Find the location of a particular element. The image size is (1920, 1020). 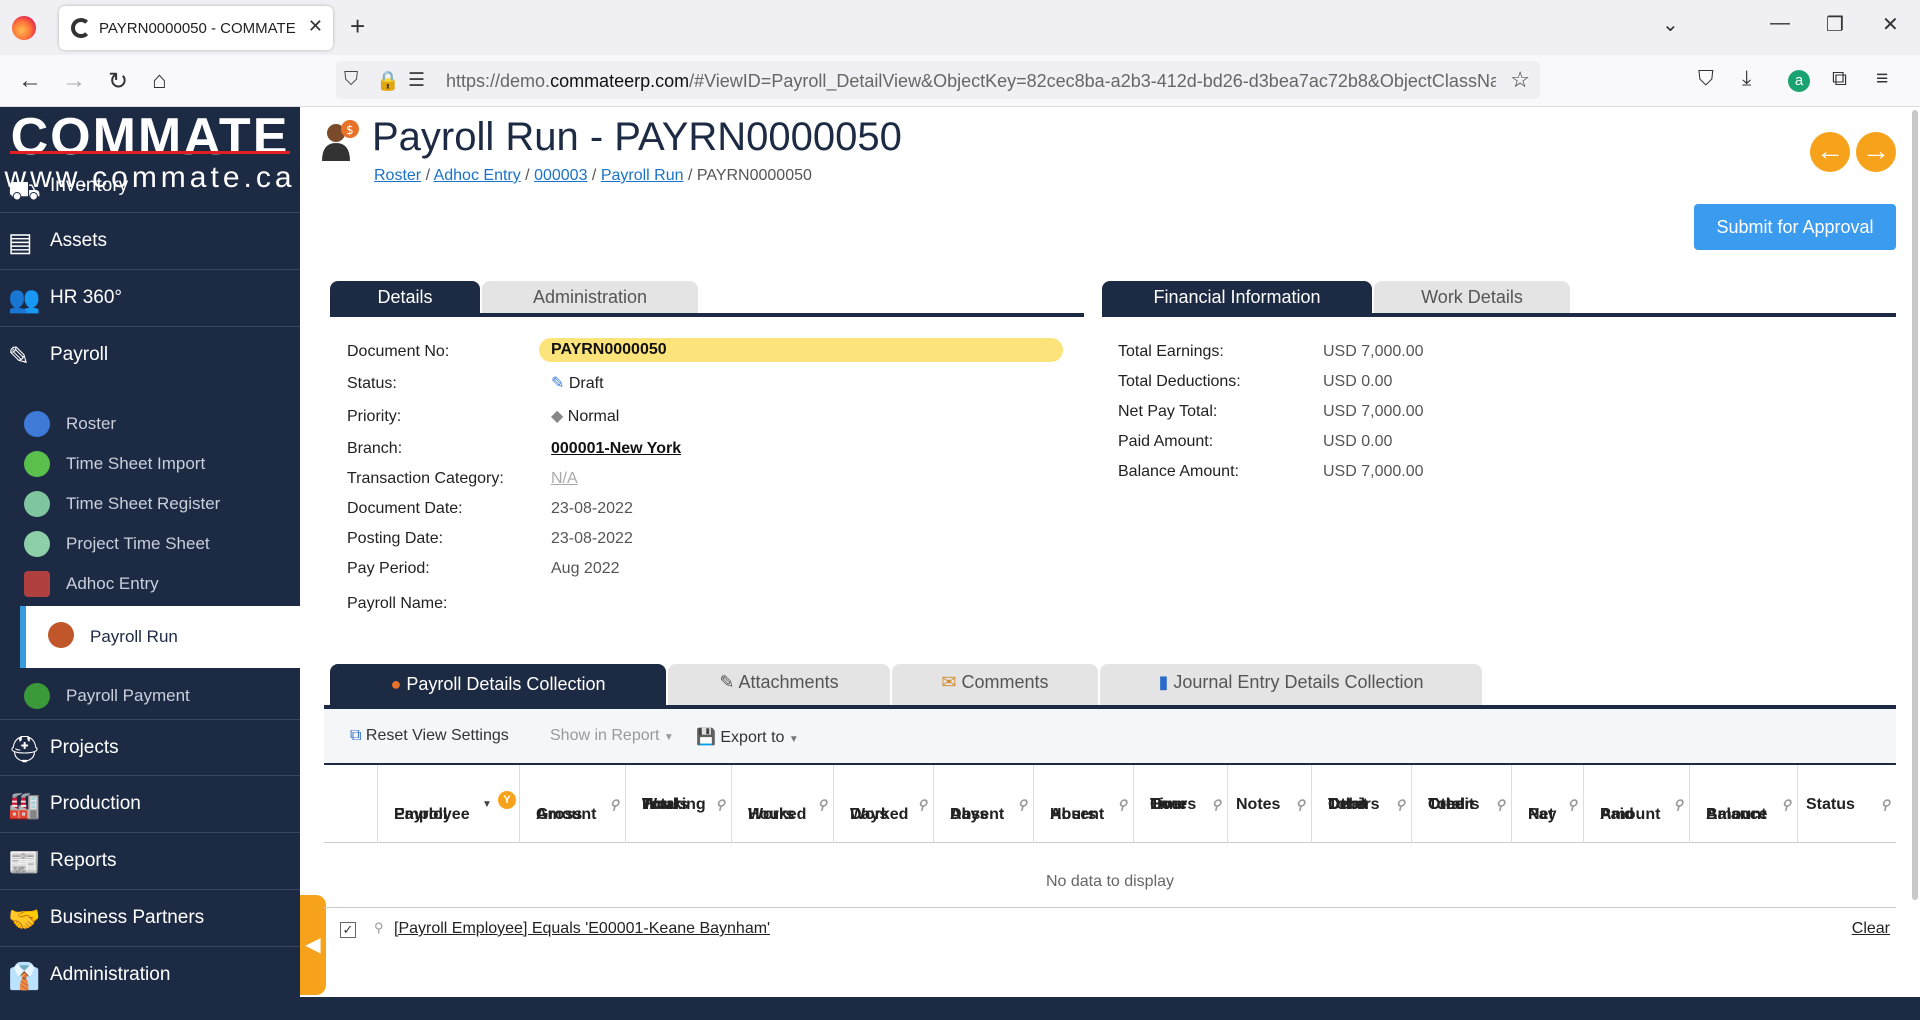

sidebar-item-adhoc-entry: Adhoc Entry is located at coordinates (150, 583).